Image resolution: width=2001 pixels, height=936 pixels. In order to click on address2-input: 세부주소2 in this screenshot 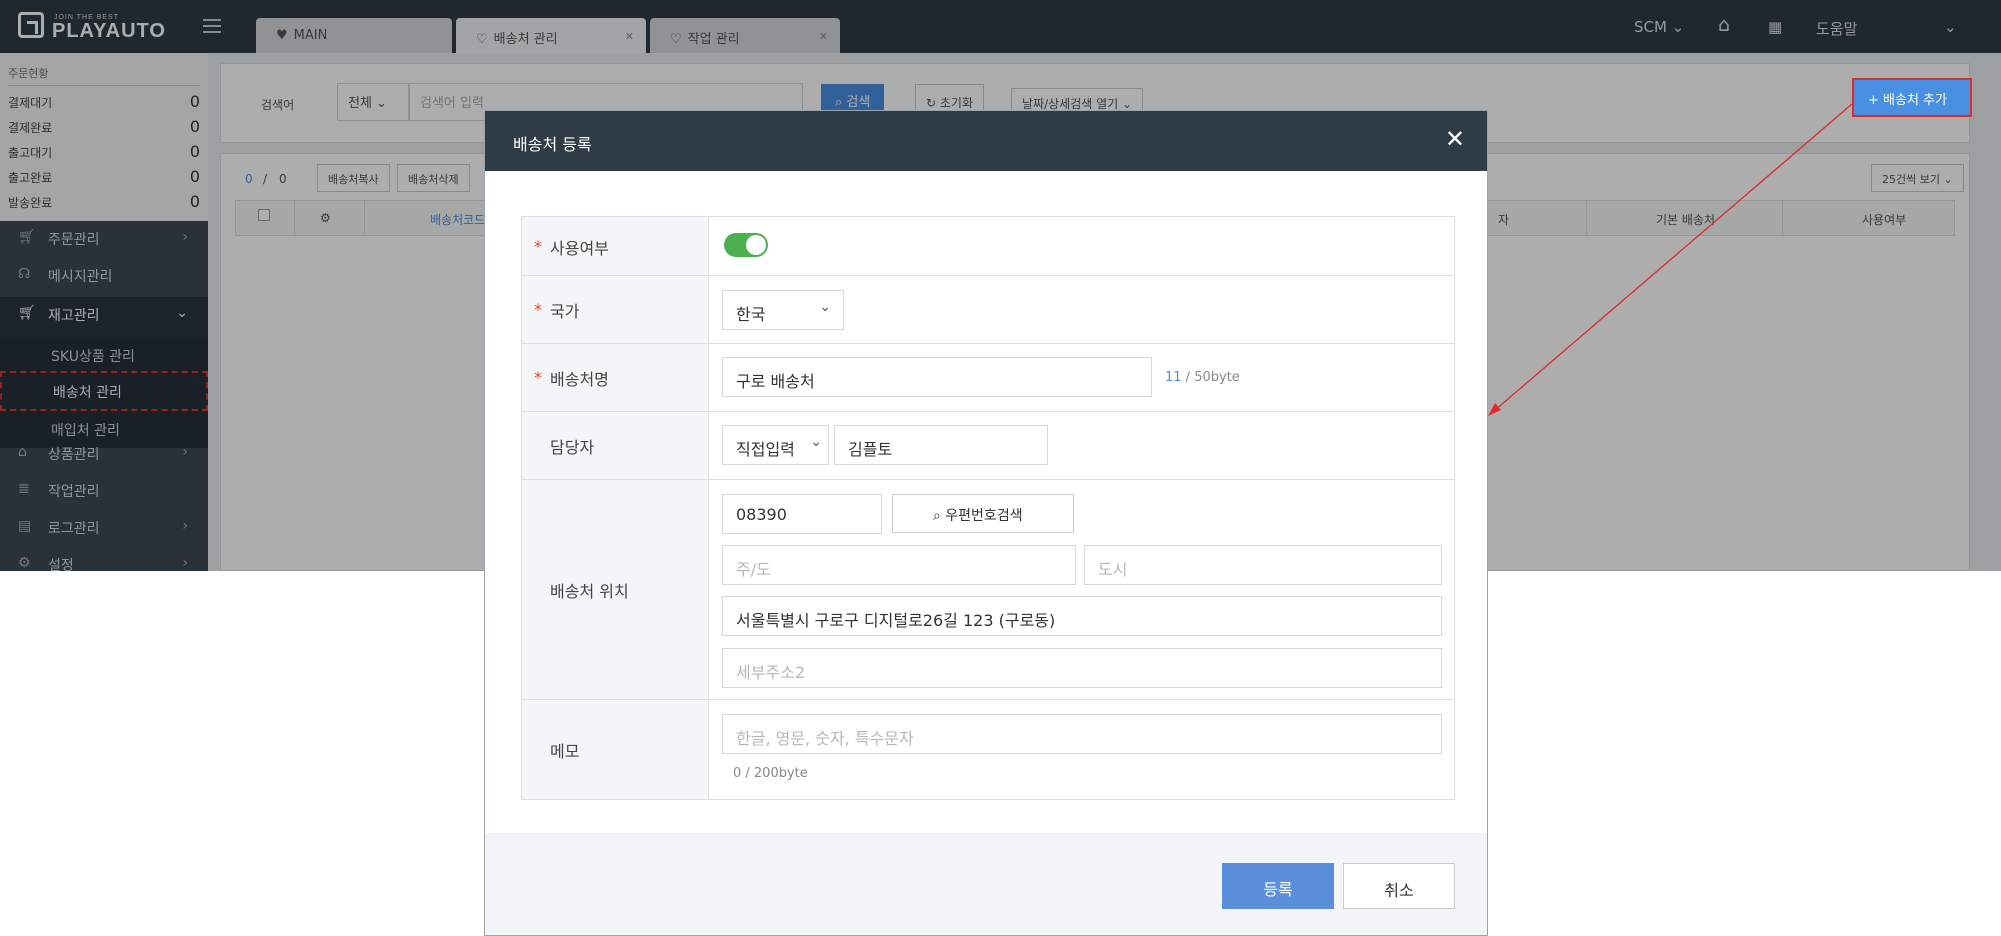, I will do `click(1082, 668)`.